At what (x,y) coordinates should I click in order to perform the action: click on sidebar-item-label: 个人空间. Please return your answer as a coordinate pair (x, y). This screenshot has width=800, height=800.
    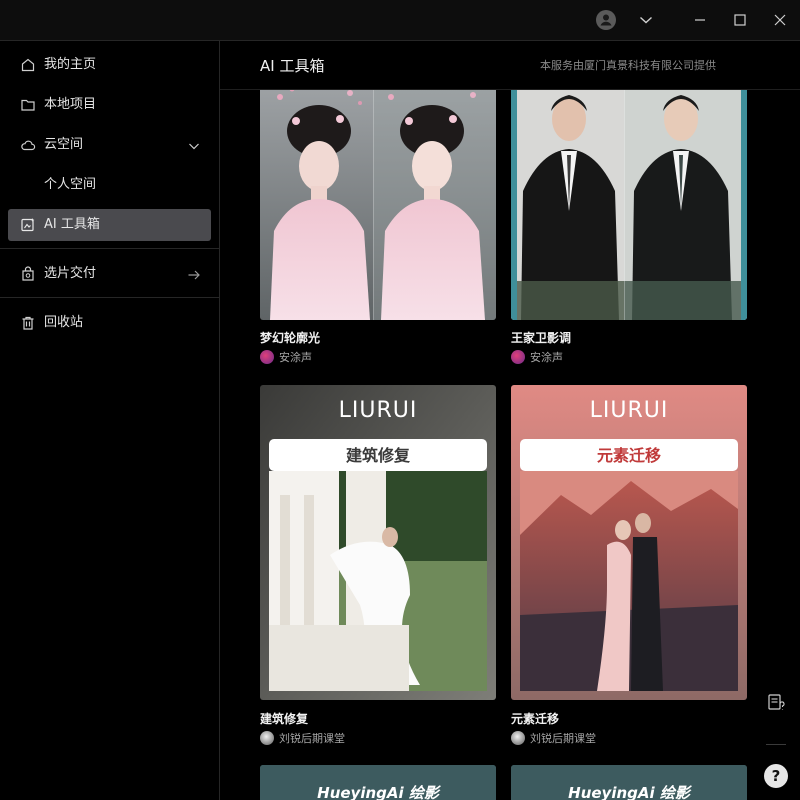
    Looking at the image, I should click on (70, 184).